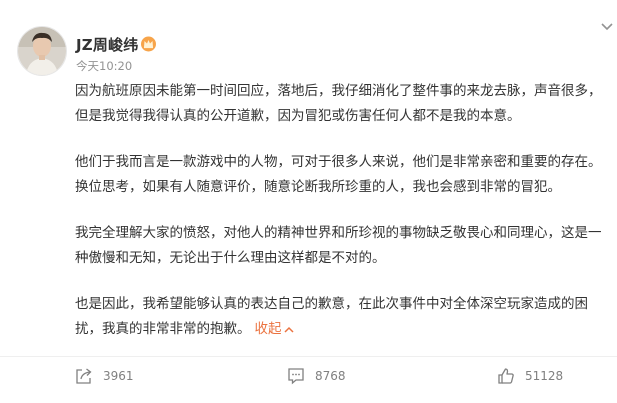 The height and width of the screenshot is (403, 617). I want to click on action-bar-divider, so click(308, 356).